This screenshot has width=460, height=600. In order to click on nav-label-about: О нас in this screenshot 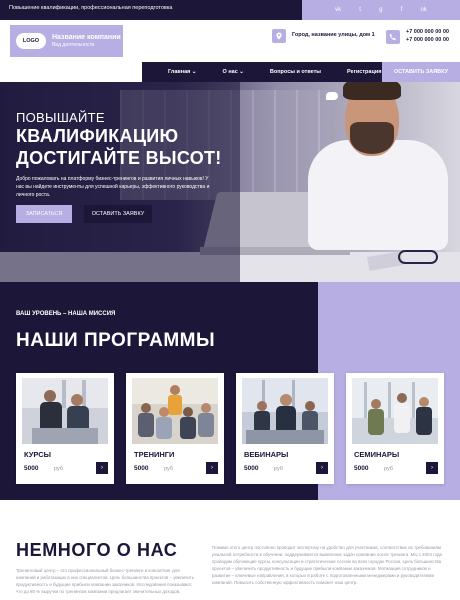, I will do `click(230, 72)`.